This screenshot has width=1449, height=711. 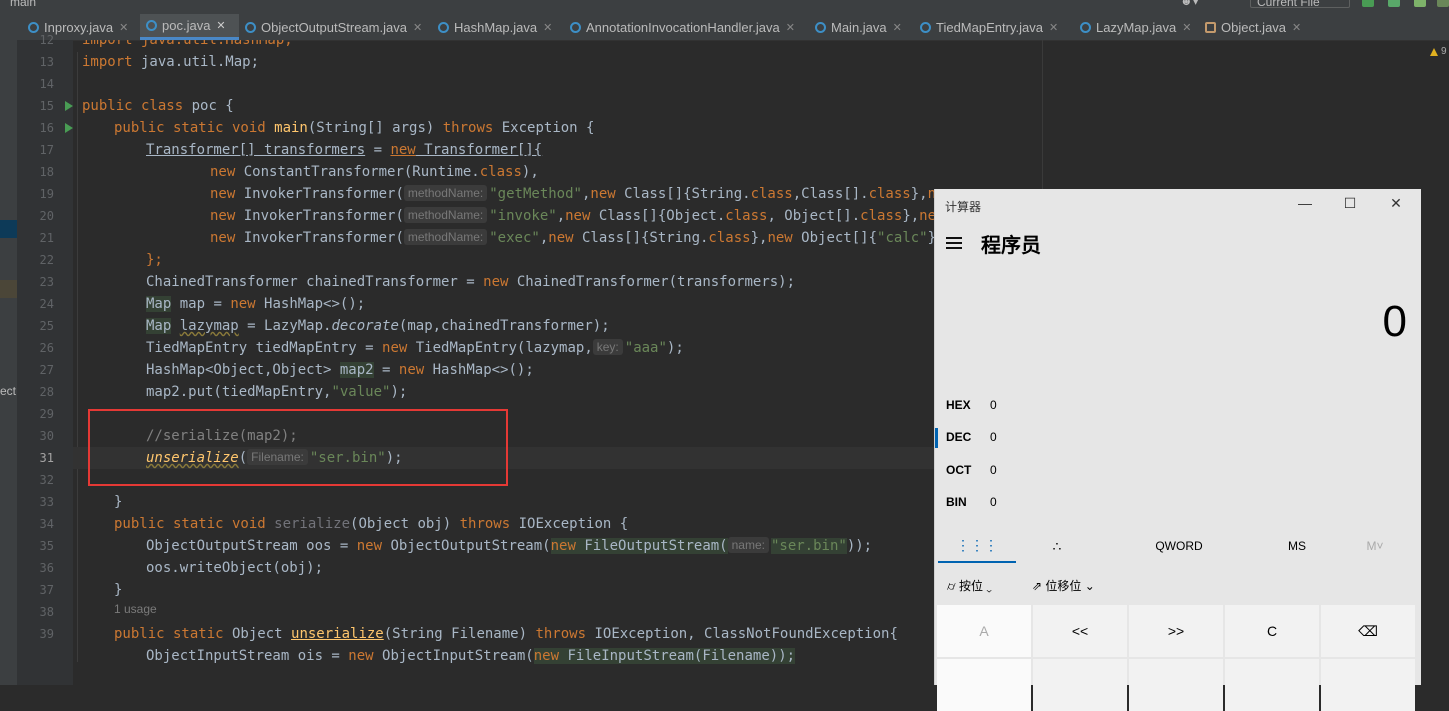 I want to click on run-class-icon, so click(x=69, y=106).